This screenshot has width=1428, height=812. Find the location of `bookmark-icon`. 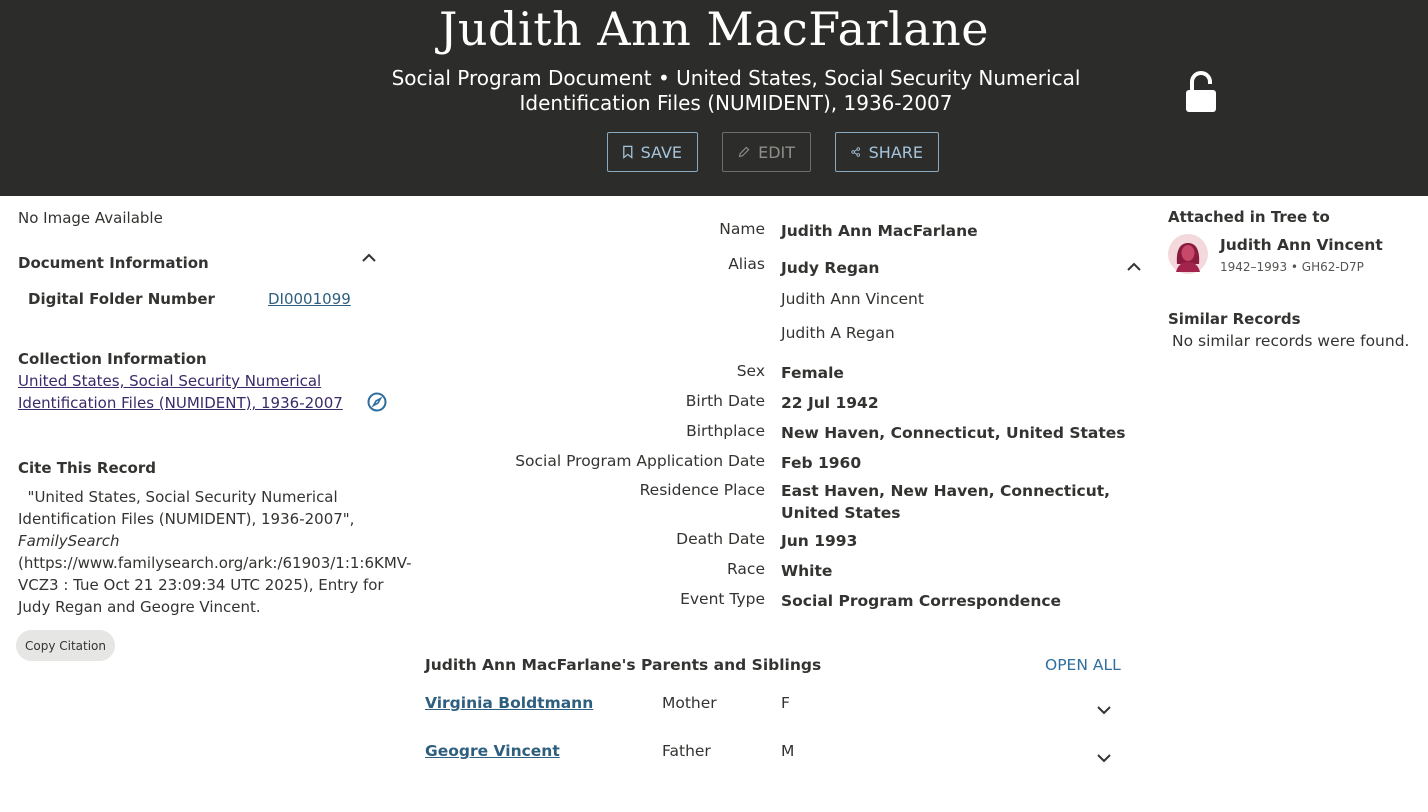

bookmark-icon is located at coordinates (628, 152).